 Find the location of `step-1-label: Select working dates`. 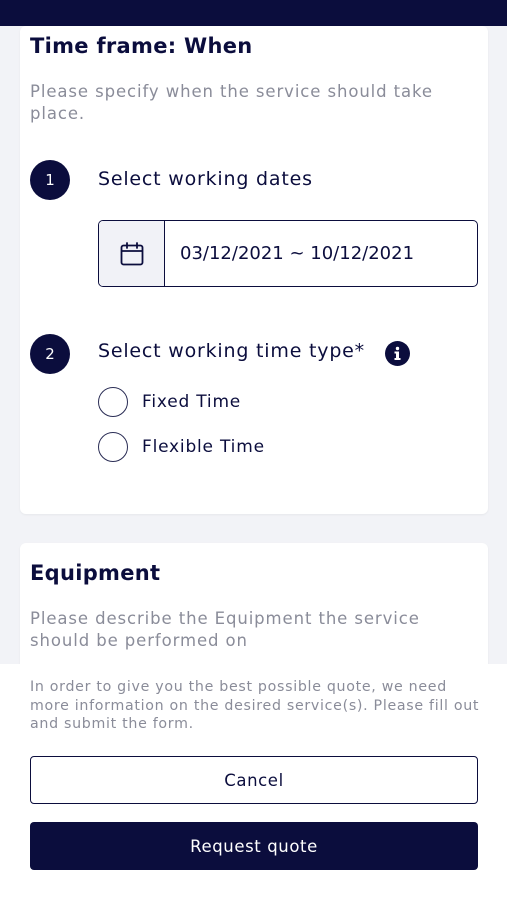

step-1-label: Select working dates is located at coordinates (205, 179).